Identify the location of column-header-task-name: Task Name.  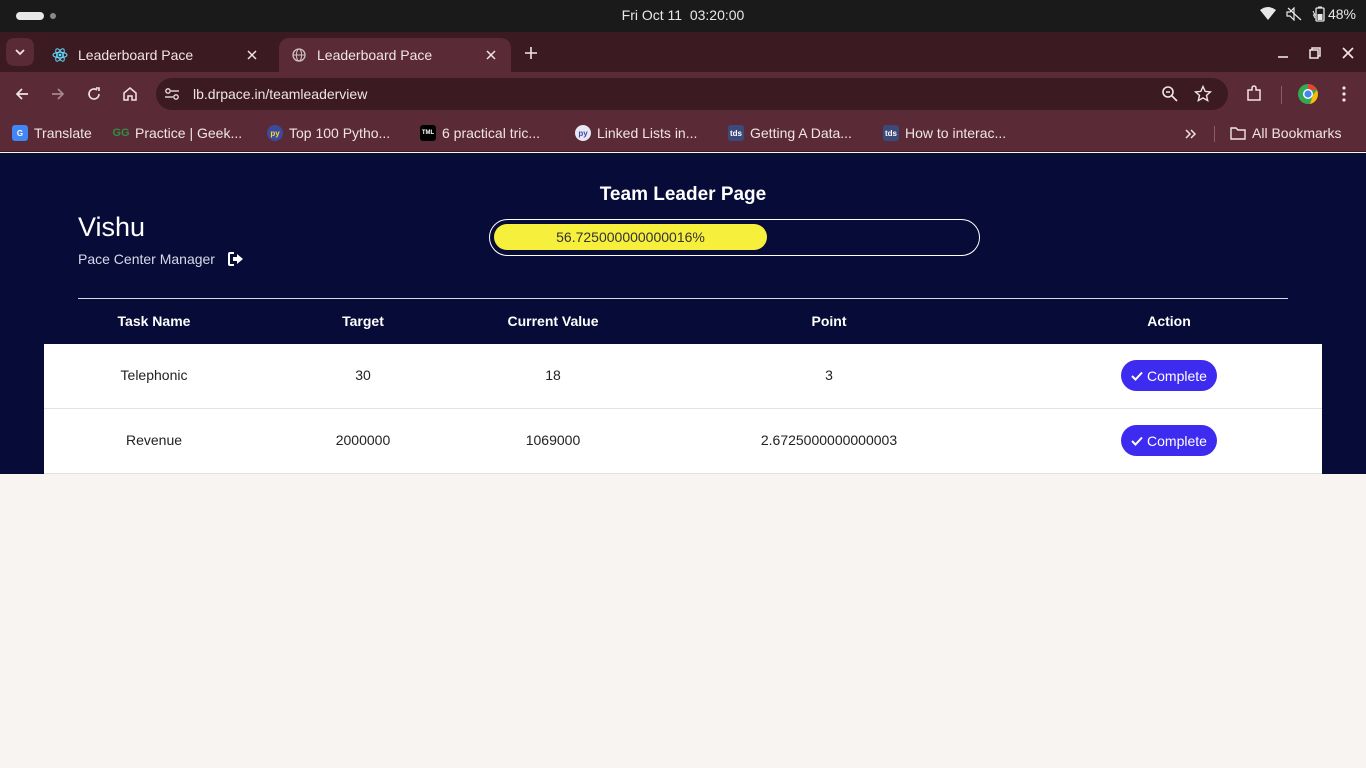
(154, 321).